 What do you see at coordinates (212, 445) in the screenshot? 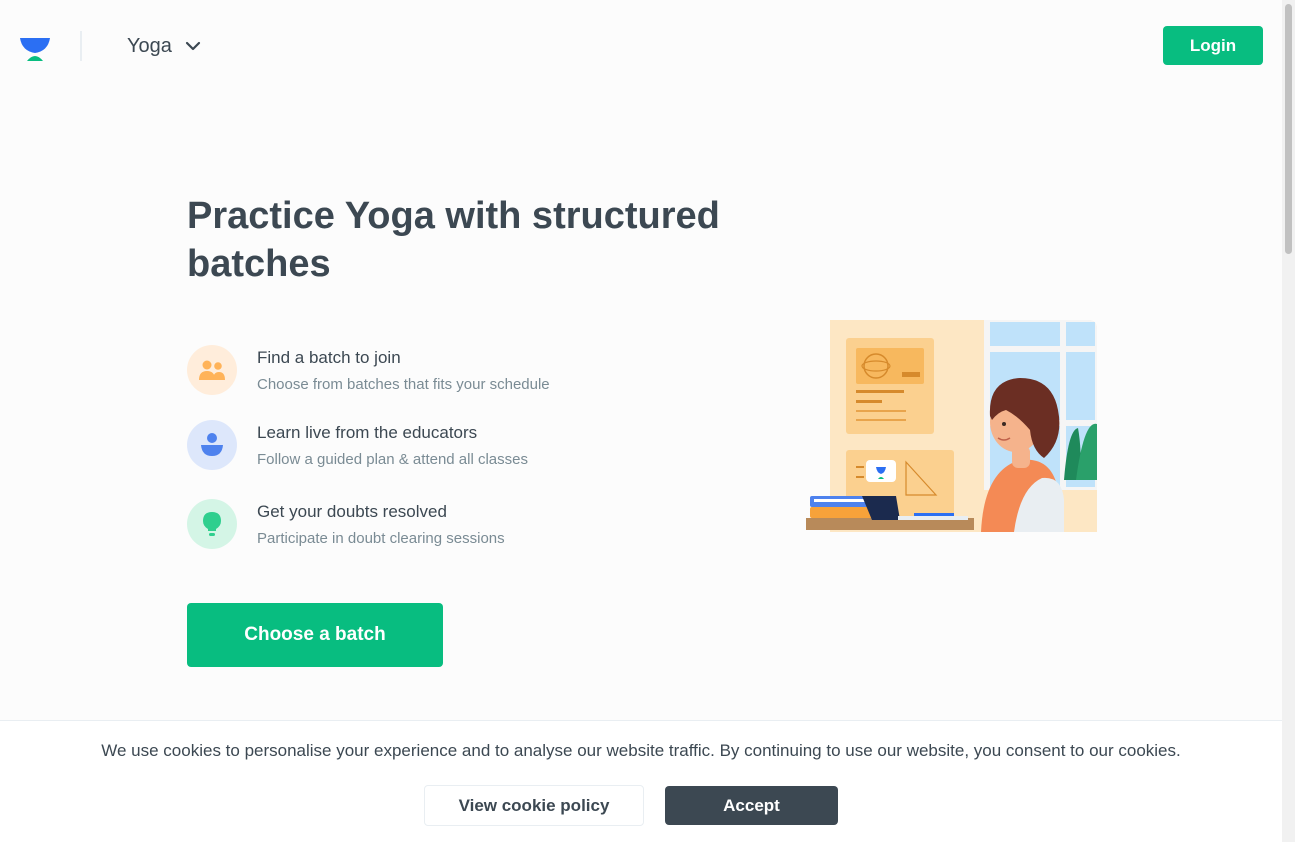
I see `educator-icon` at bounding box center [212, 445].